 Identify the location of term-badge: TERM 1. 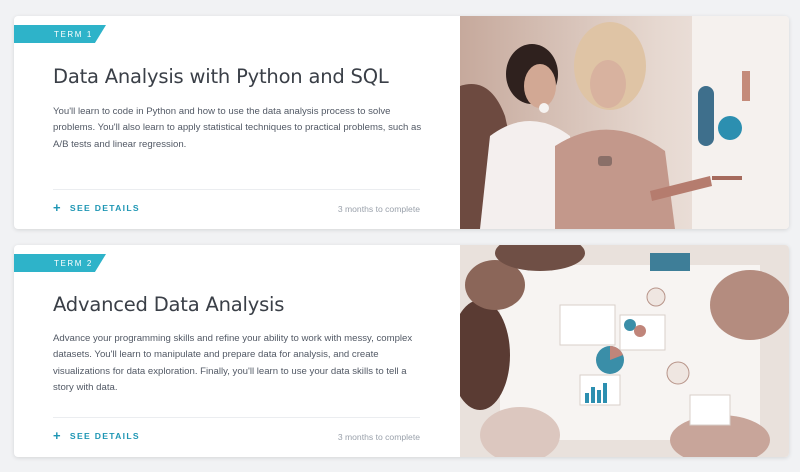
(60, 34).